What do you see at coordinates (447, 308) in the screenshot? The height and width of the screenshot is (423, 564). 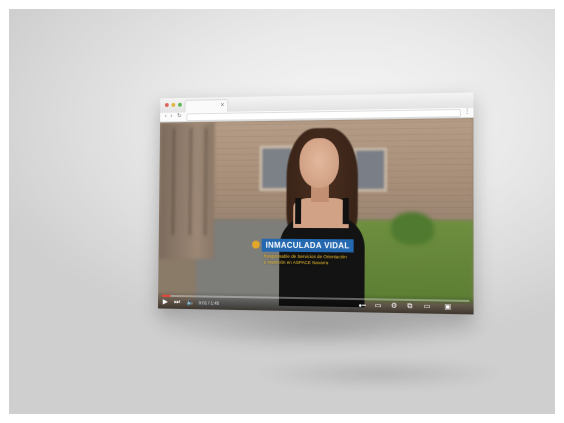 I see `cast-icon: ▣` at bounding box center [447, 308].